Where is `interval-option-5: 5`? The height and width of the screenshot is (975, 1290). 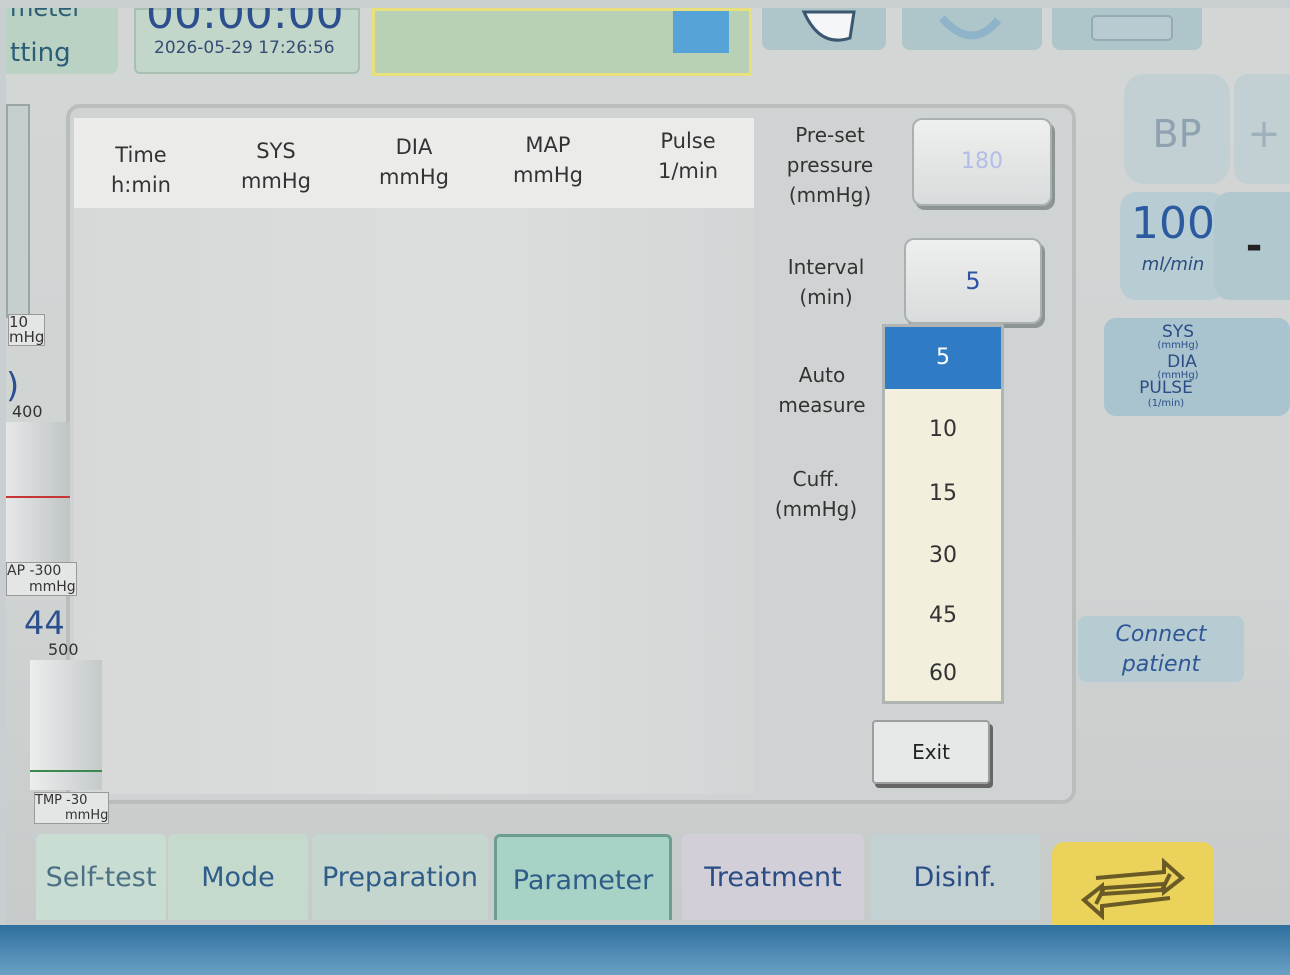 interval-option-5: 5 is located at coordinates (943, 358).